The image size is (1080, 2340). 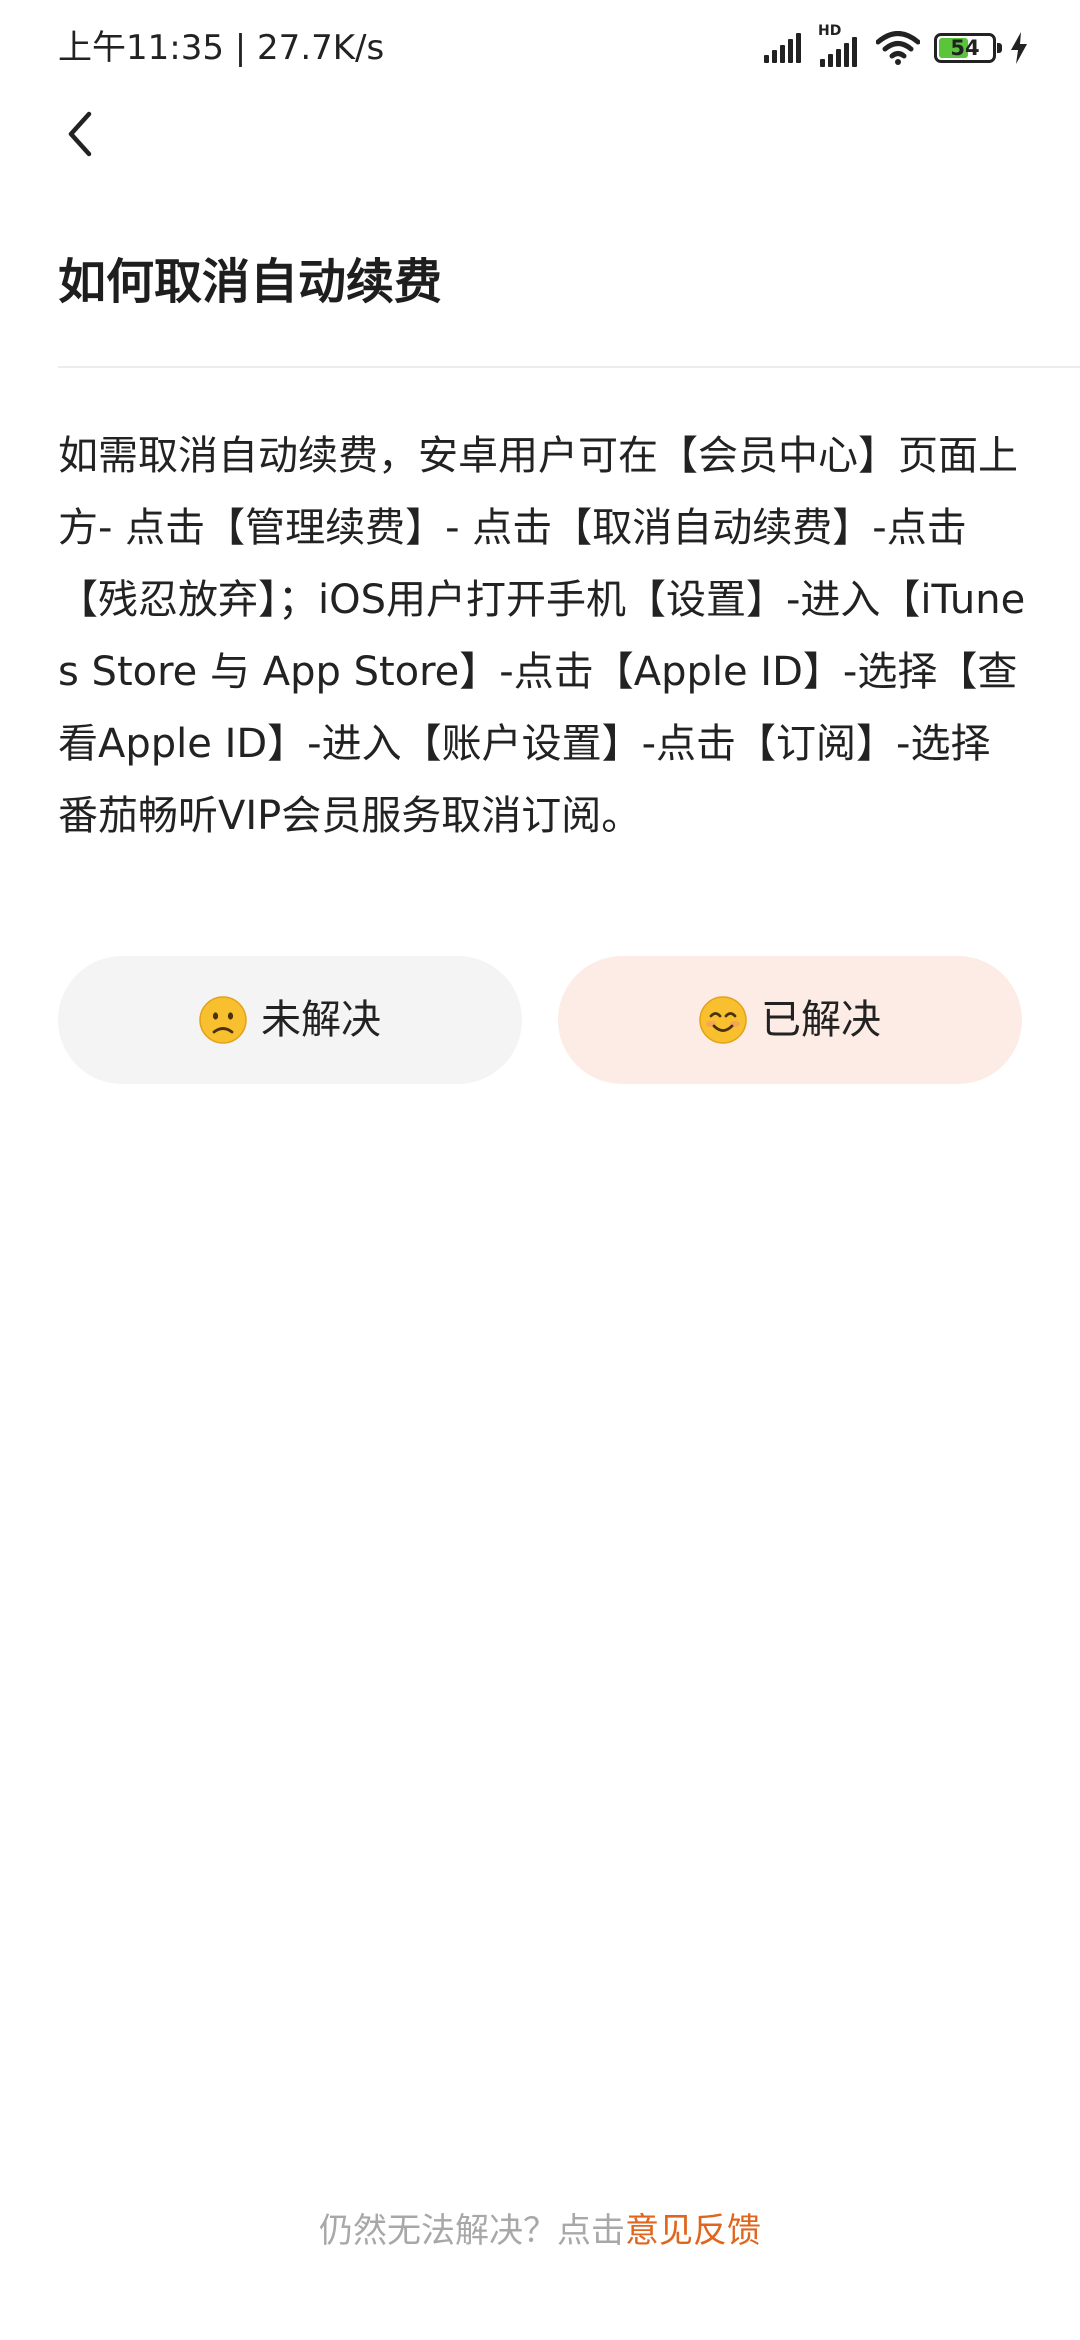 What do you see at coordinates (965, 48) in the screenshot?
I see `battery-level: 54` at bounding box center [965, 48].